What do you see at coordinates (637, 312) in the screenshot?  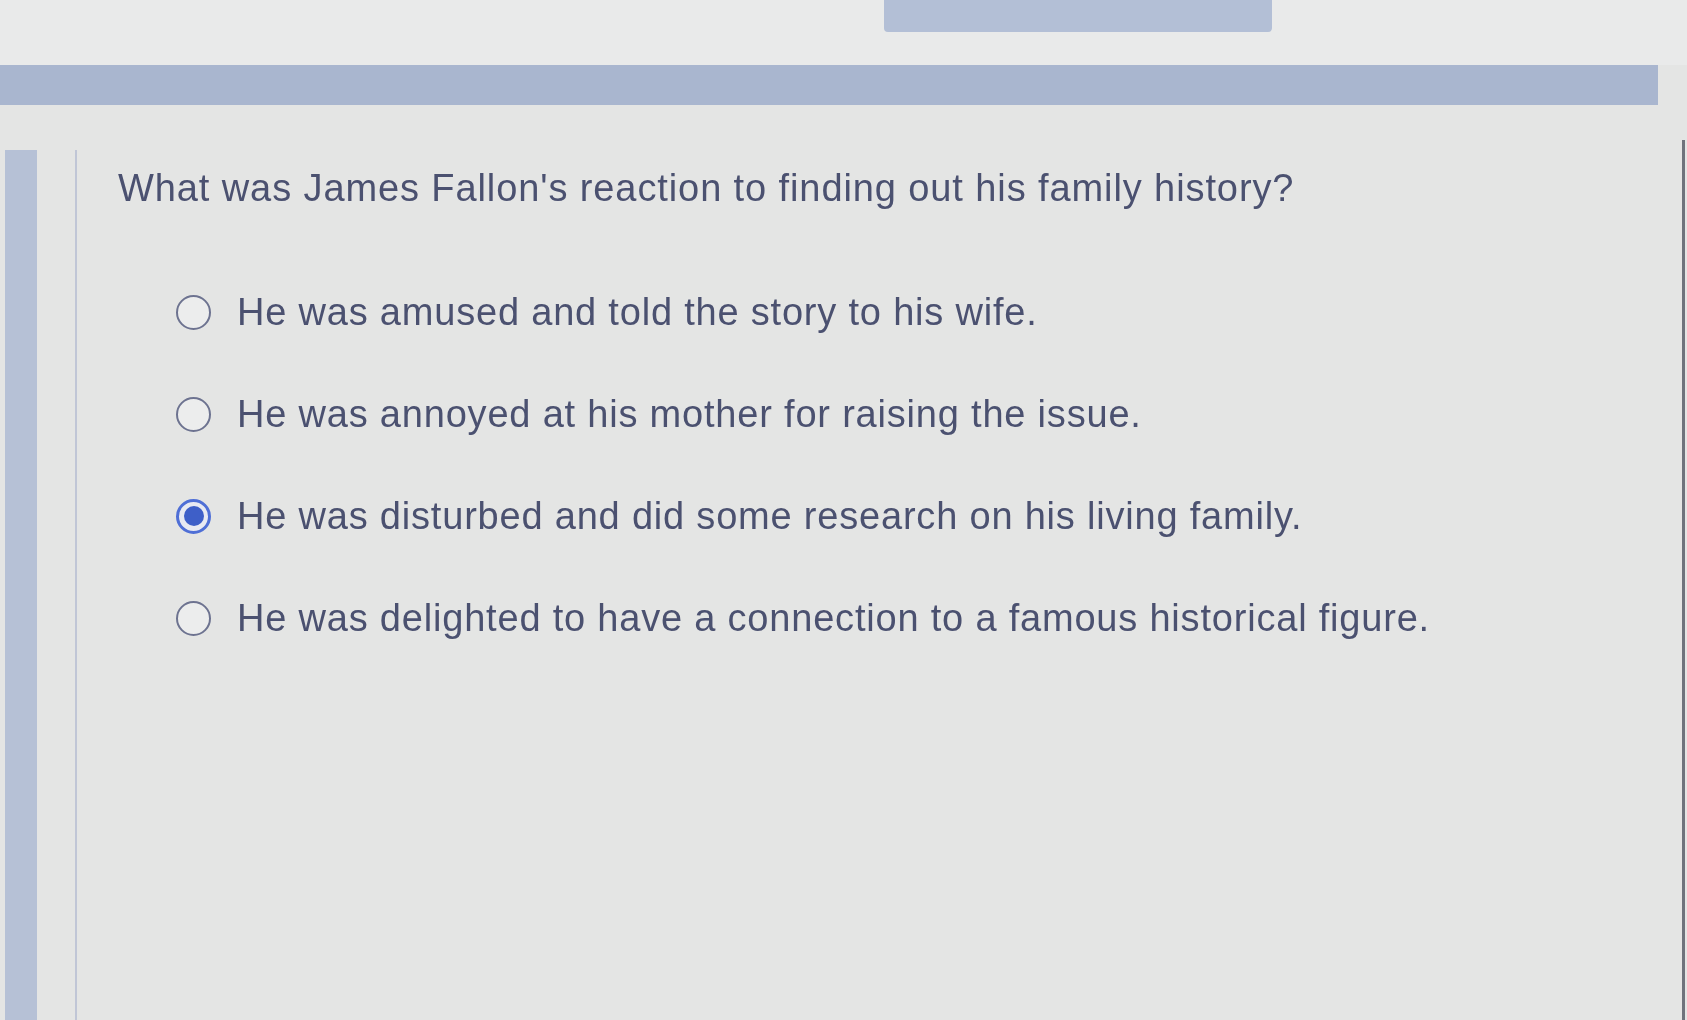 I see `answer-option-text: He was amused and told the story to his wife.` at bounding box center [637, 312].